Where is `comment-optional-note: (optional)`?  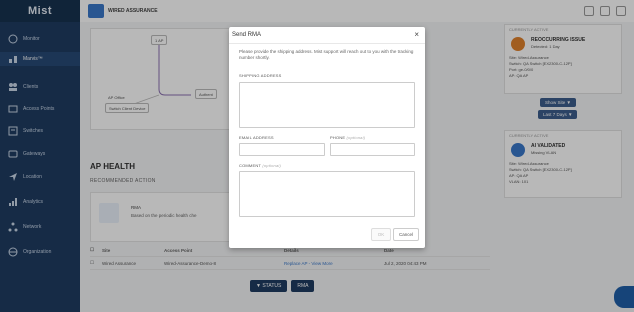 comment-optional-note: (optional) is located at coordinates (271, 165).